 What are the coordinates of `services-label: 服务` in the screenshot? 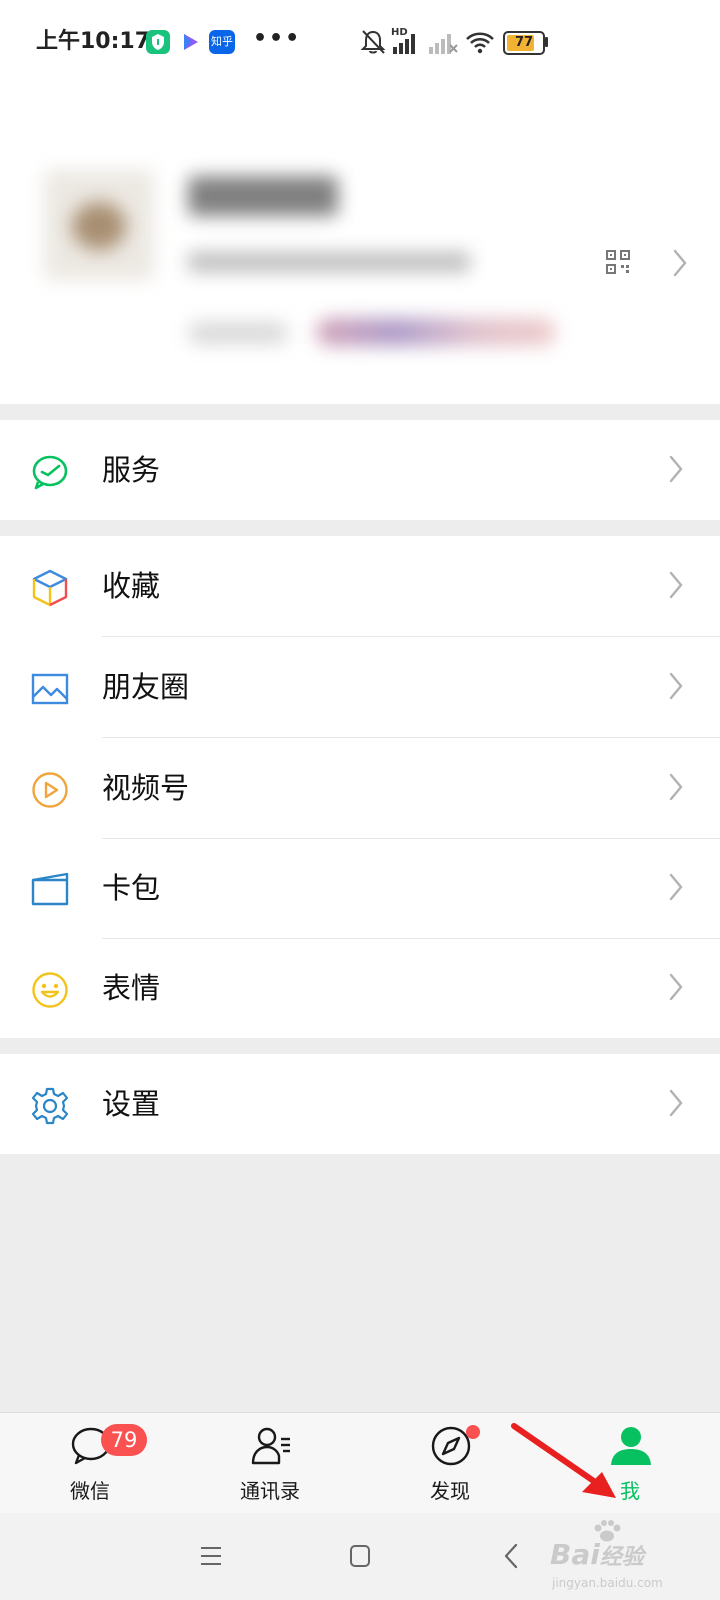 It's located at (131, 470).